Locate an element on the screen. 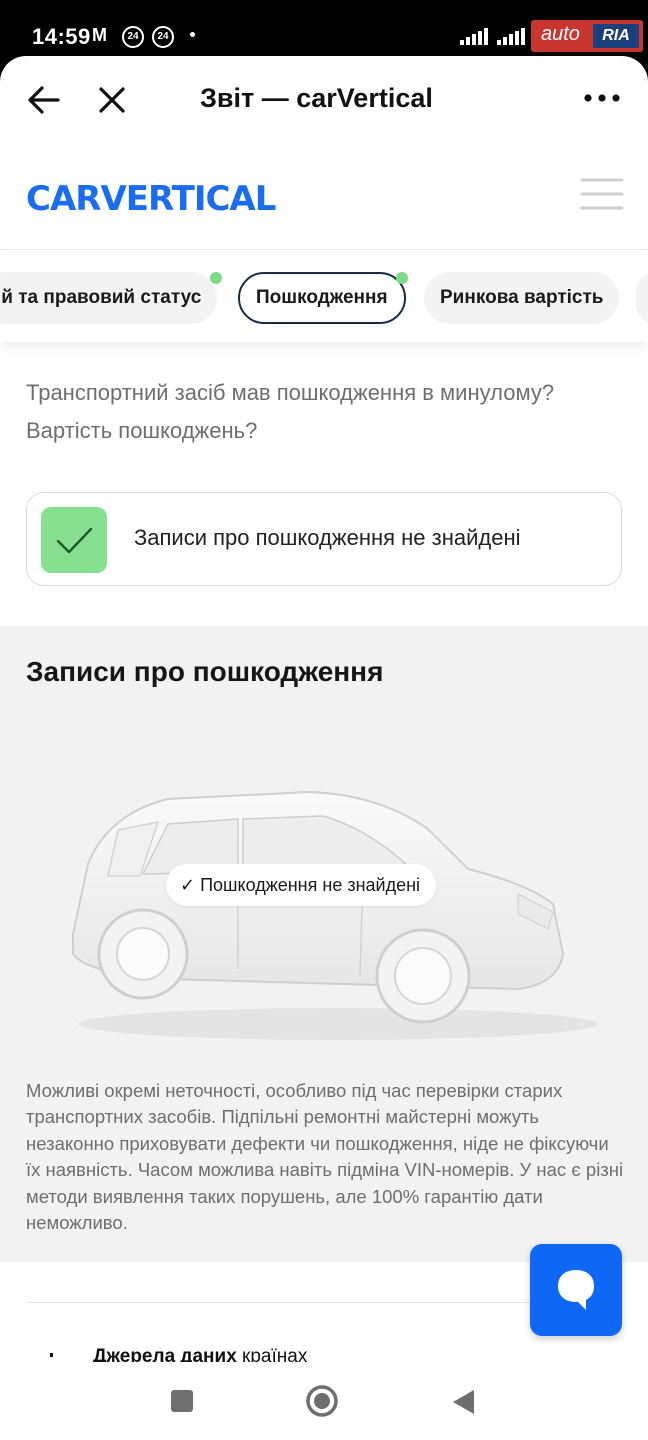 Image resolution: width=648 pixels, height=1440 pixels. tab-legal-status: ій та правовий статус is located at coordinates (109, 298).